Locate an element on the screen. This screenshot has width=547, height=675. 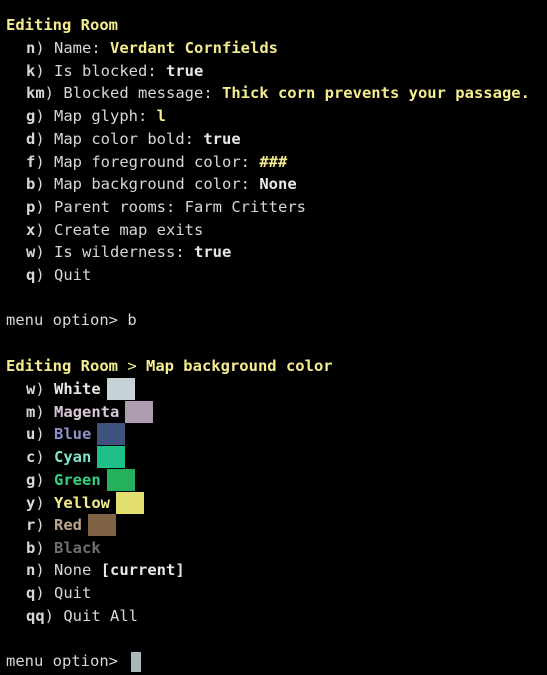
option-key: b is located at coordinates (31, 184).